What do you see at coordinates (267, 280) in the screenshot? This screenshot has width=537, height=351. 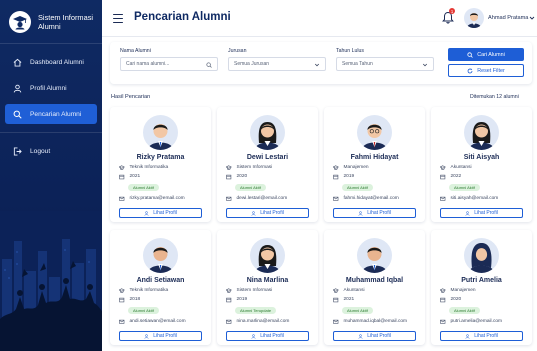 I see `alumni-name: Nina Marlina` at bounding box center [267, 280].